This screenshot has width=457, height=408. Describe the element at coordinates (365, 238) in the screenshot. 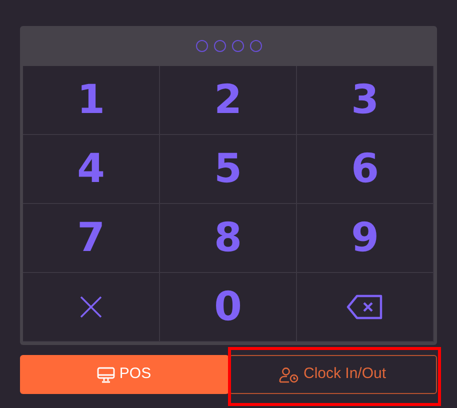

I see `keypad-key: 9` at that location.